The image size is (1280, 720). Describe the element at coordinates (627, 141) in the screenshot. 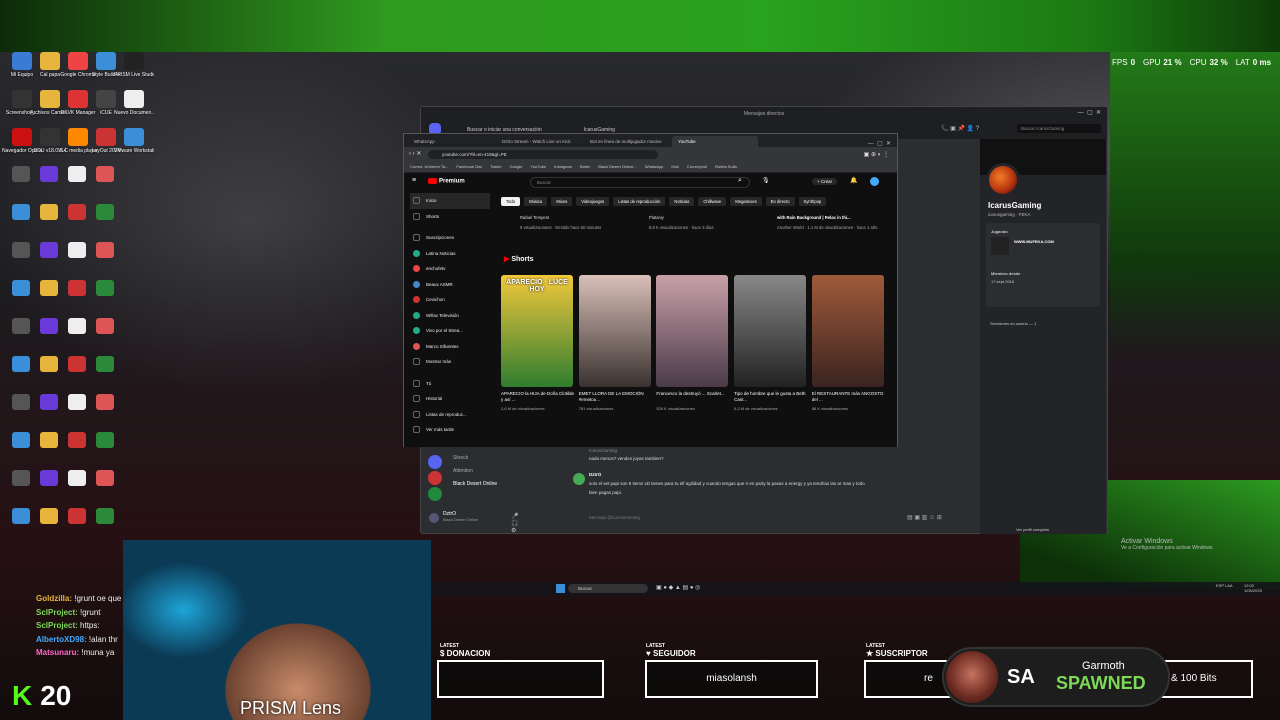

I see `browser-tab: Bot en línea de multijugador masivo` at that location.